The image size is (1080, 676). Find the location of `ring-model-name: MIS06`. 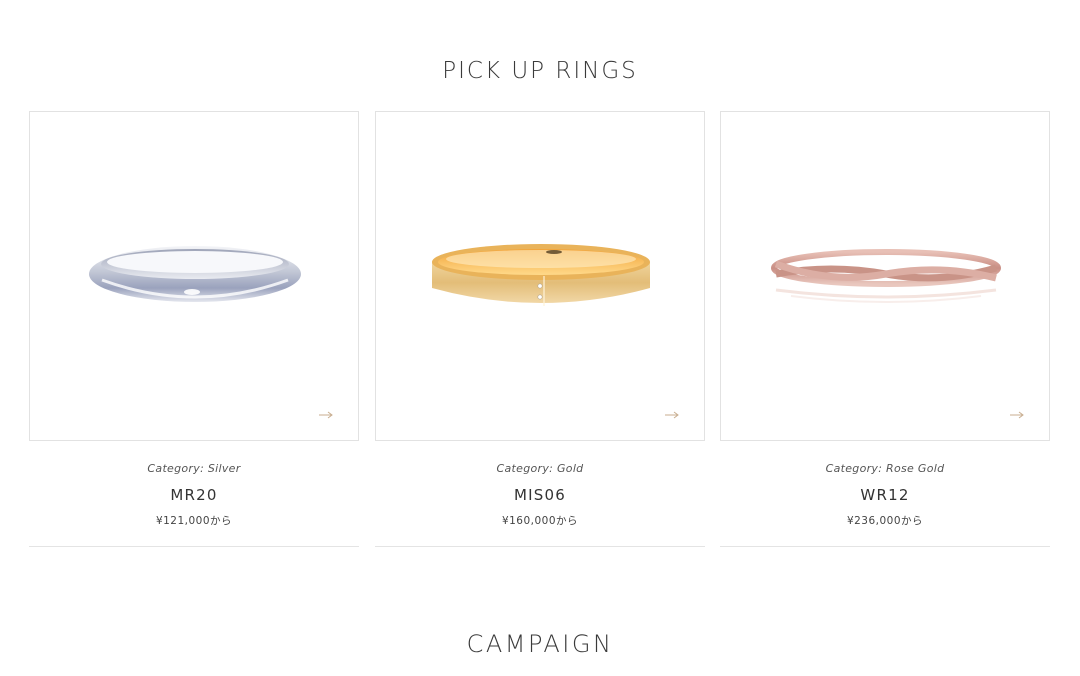

ring-model-name: MIS06 is located at coordinates (540, 495).